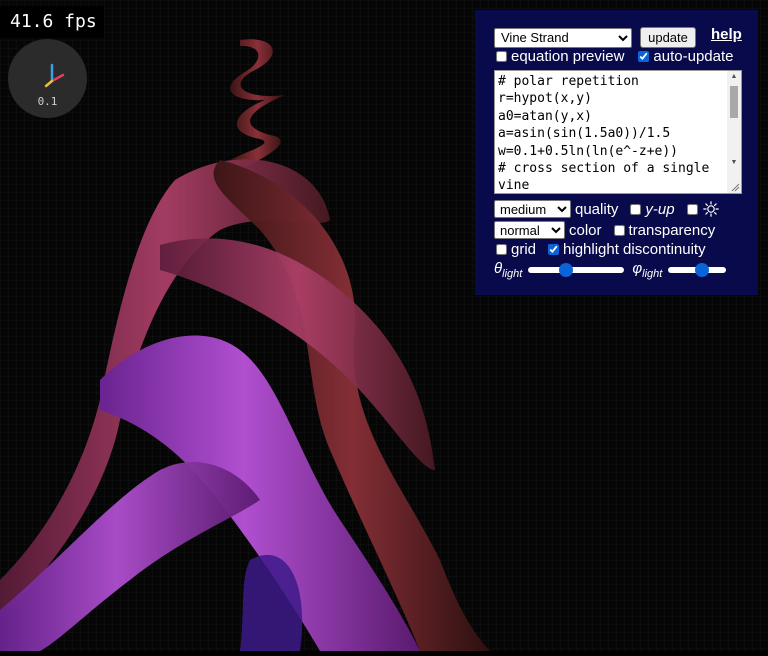 This screenshot has width=768, height=656. What do you see at coordinates (660, 209) in the screenshot?
I see `y-up-label: y-up` at bounding box center [660, 209].